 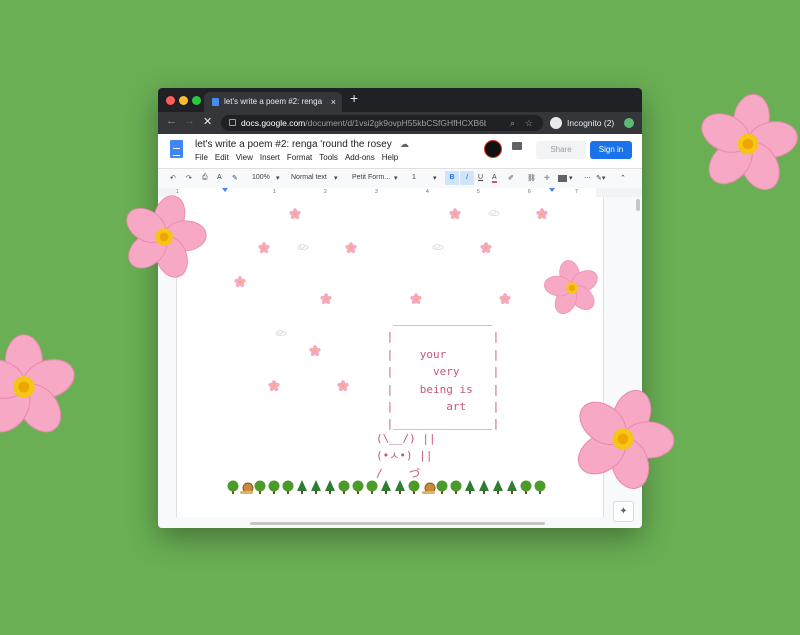 I want to click on zoom-dropdown-icon: ▾, so click(x=278, y=178).